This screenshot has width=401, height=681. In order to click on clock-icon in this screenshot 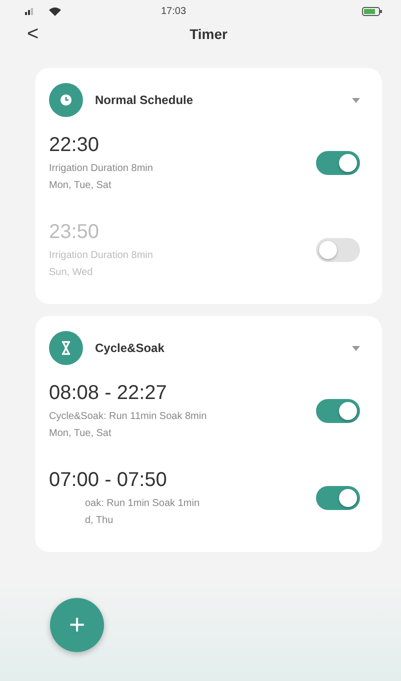, I will do `click(66, 100)`.